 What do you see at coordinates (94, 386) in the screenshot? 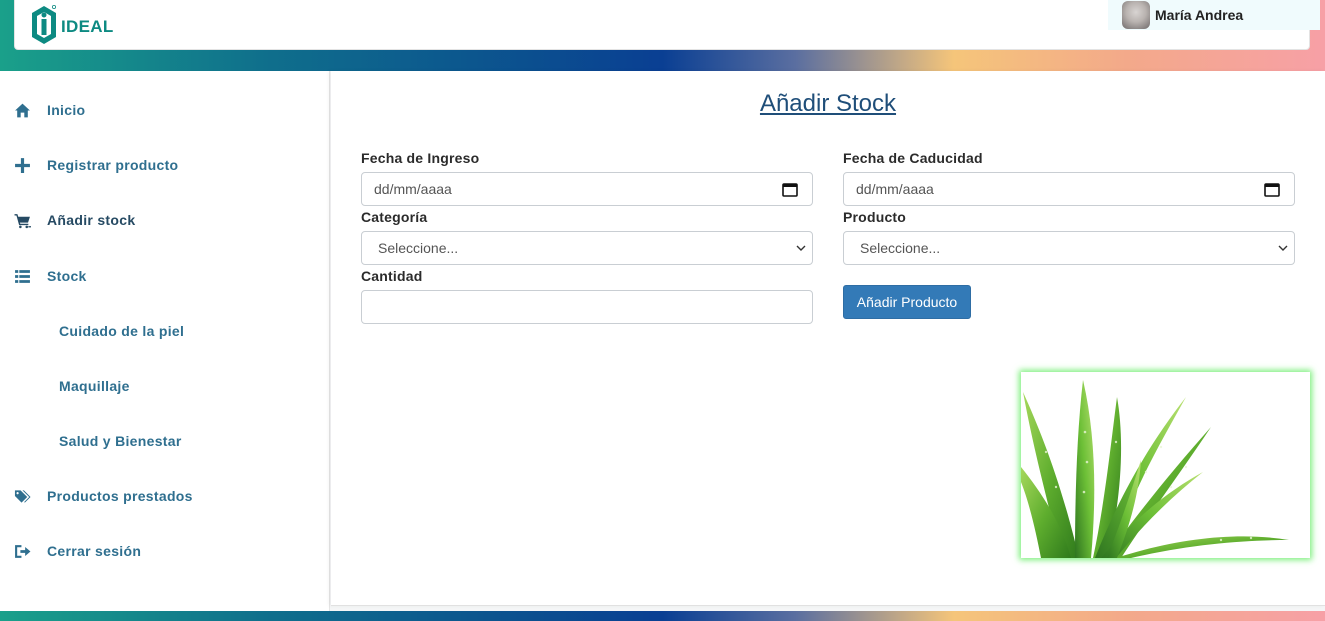
I see `sidebar-item-label: Maquillaje` at bounding box center [94, 386].